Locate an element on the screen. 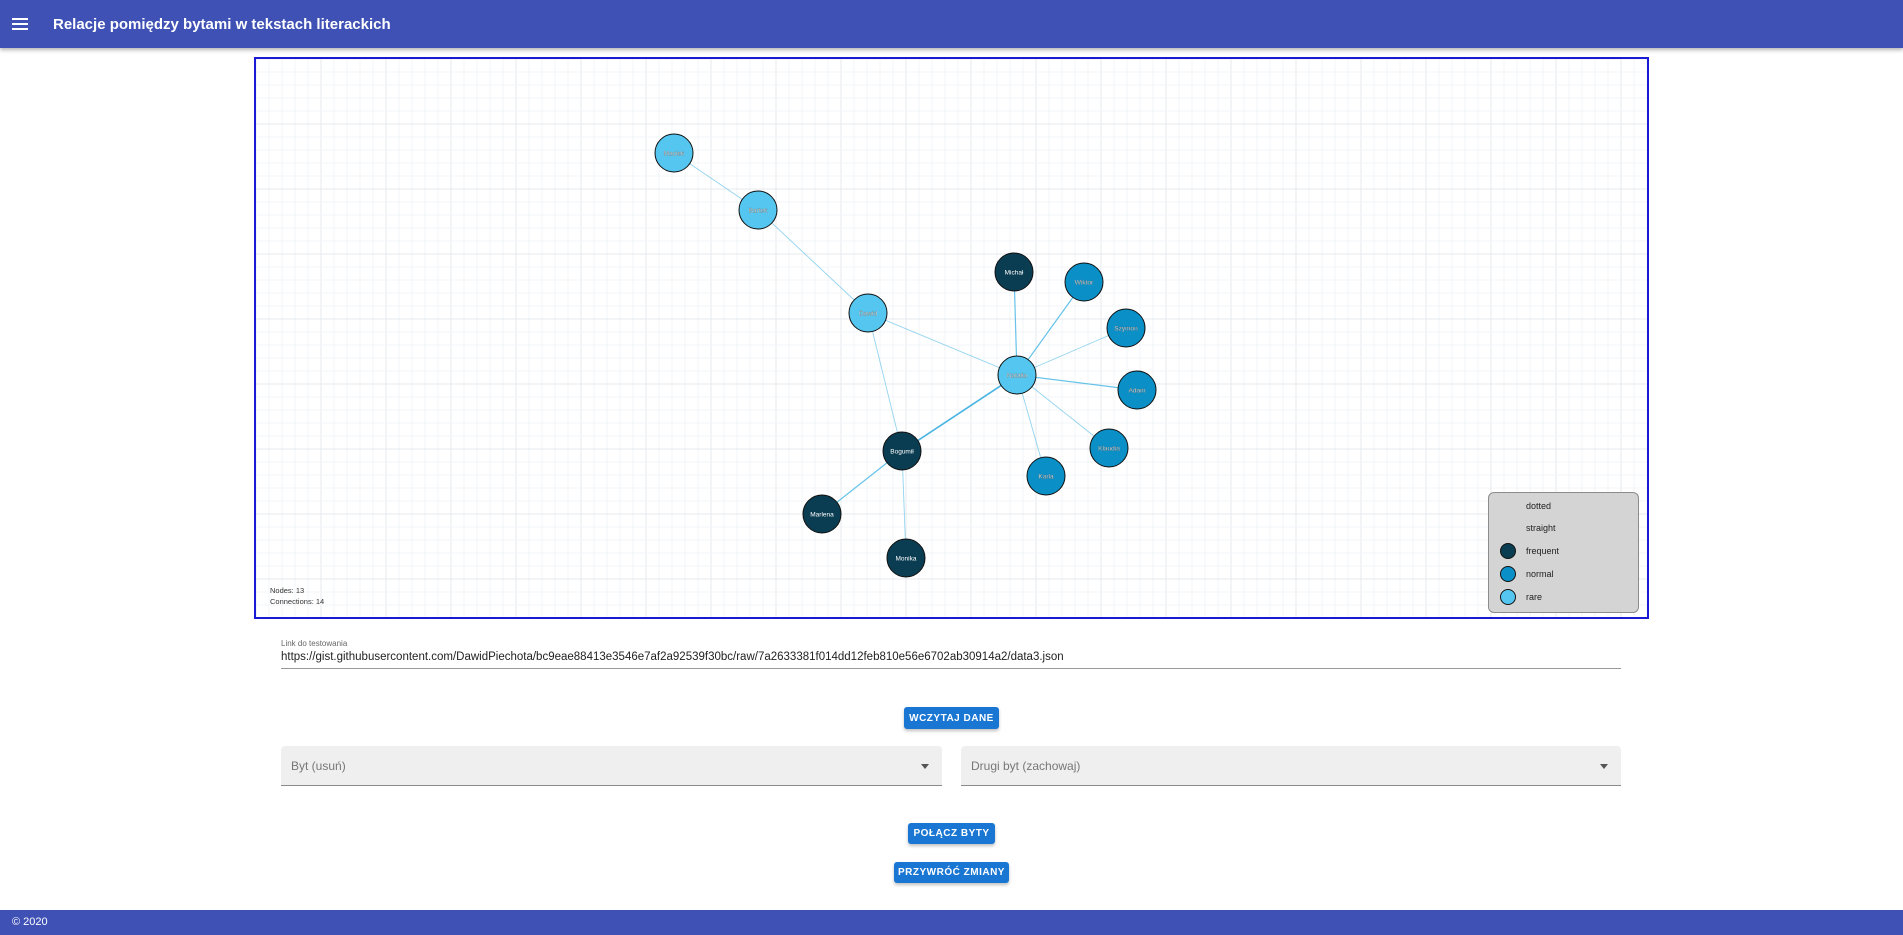 Image resolution: width=1903 pixels, height=935 pixels. footer: © 2020 is located at coordinates (951, 922).